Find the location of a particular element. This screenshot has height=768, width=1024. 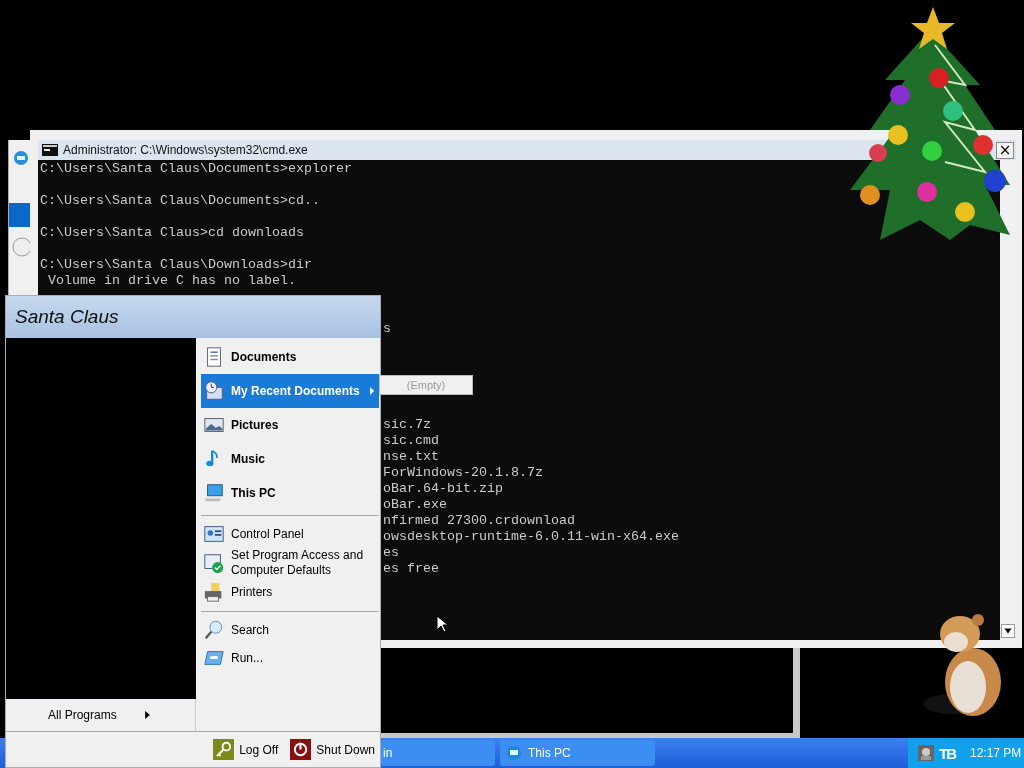

footer-label: Shut Down is located at coordinates (345, 749).